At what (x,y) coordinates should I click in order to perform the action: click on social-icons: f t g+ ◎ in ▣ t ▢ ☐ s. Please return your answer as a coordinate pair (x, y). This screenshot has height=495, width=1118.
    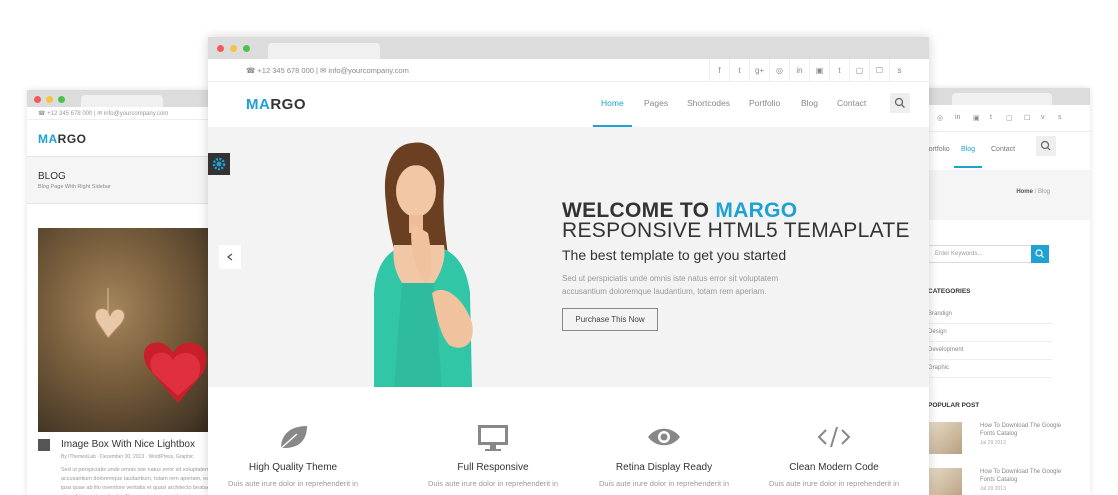
    Looking at the image, I should click on (809, 70).